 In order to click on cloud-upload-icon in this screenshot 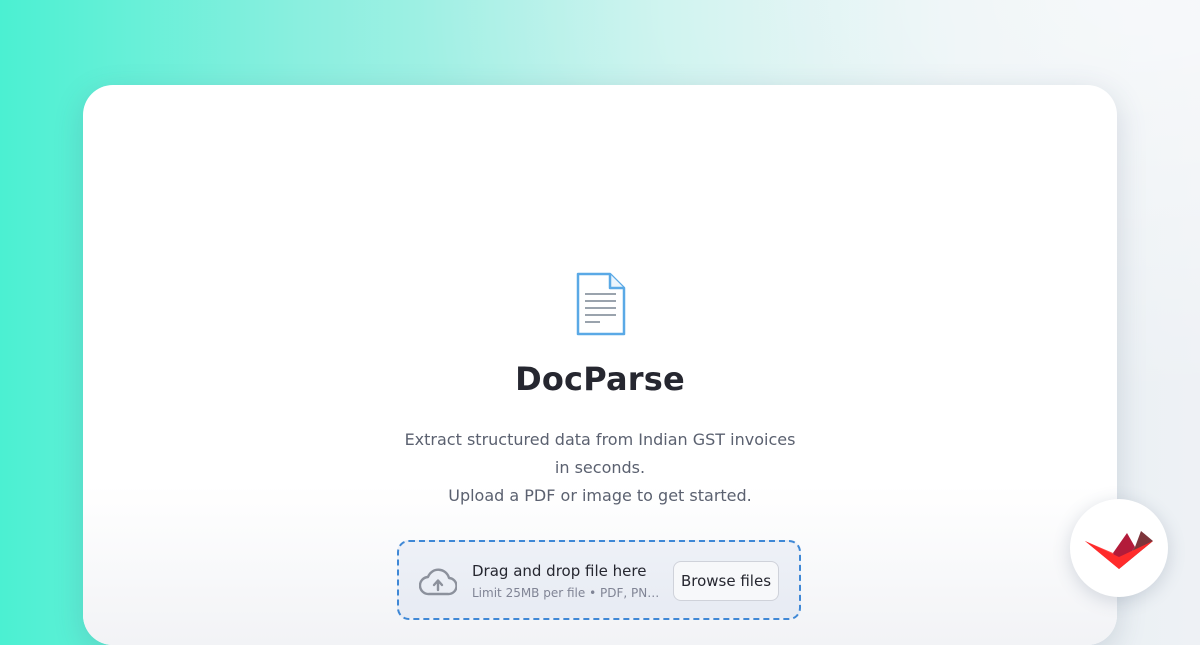, I will do `click(438, 582)`.